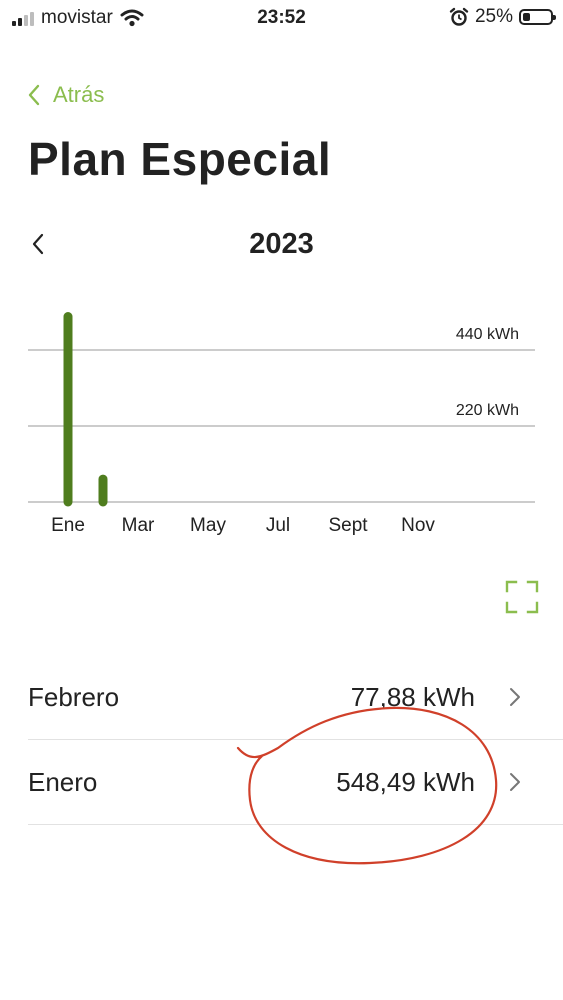 Image resolution: width=563 pixels, height=1000 pixels. What do you see at coordinates (459, 16) in the screenshot?
I see `alarm-icon` at bounding box center [459, 16].